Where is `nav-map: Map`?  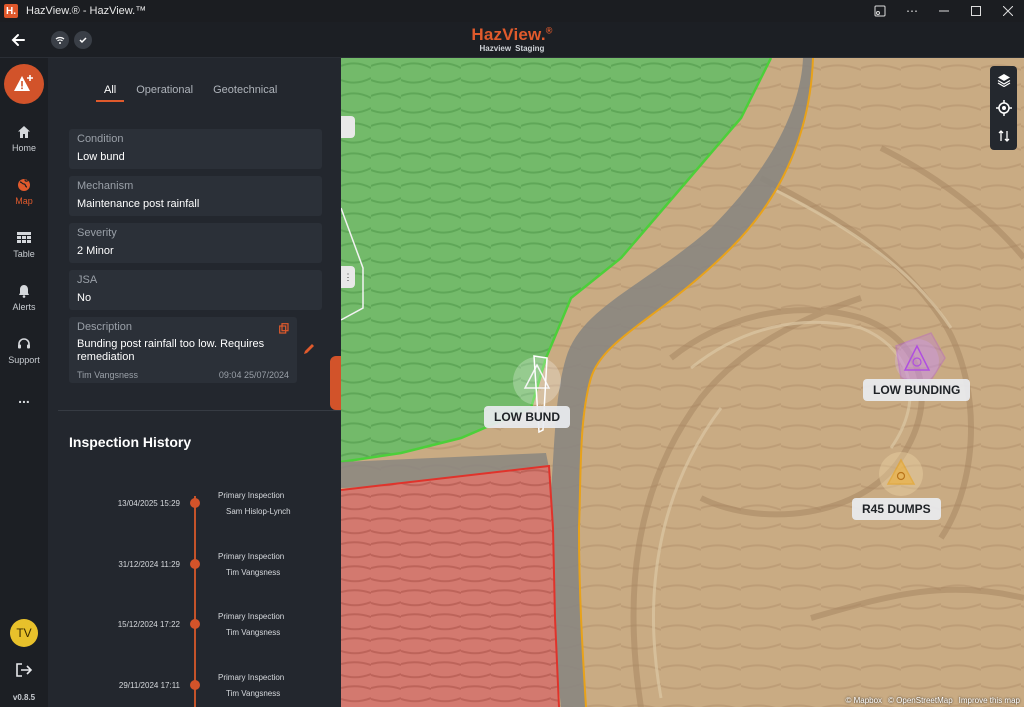 nav-map: Map is located at coordinates (24, 191).